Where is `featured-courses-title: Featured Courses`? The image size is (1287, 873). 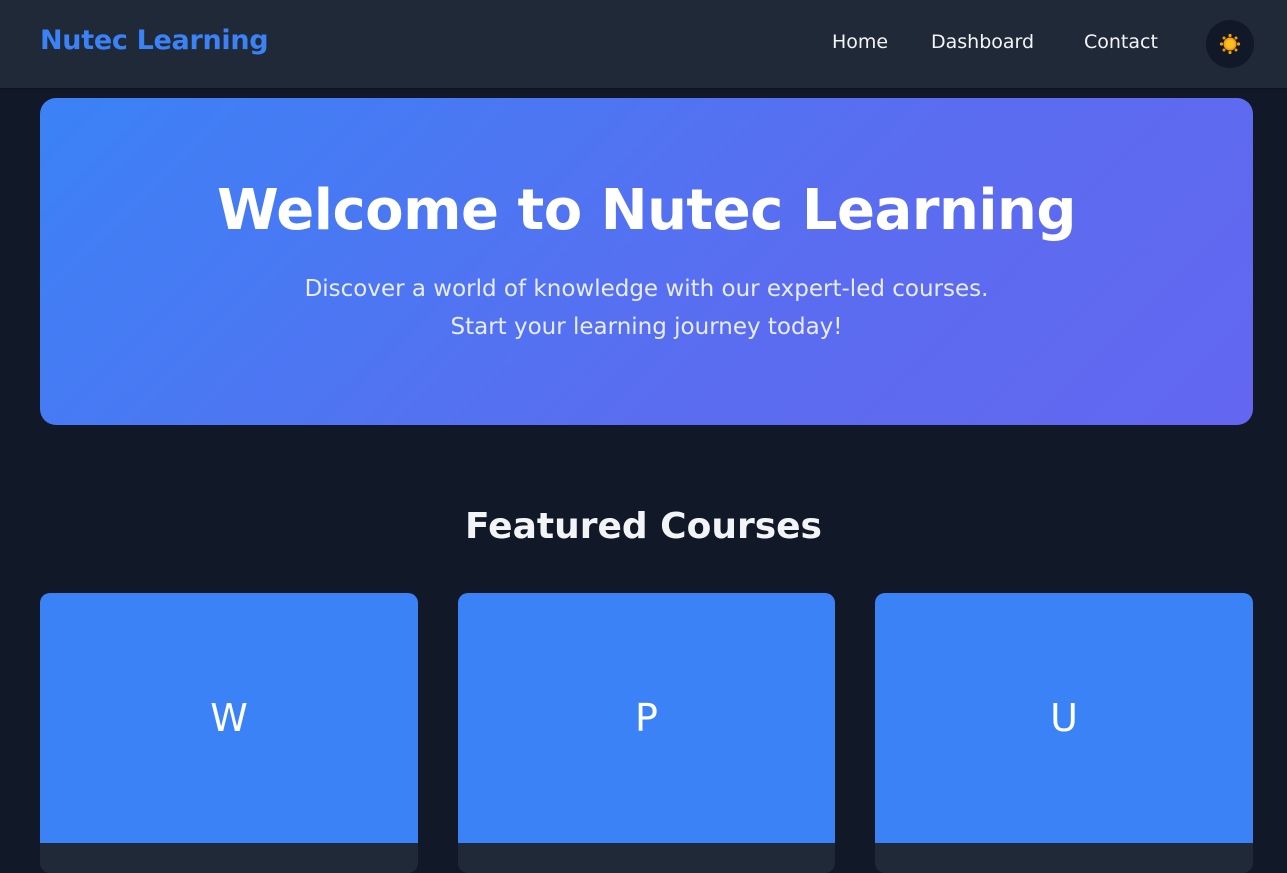 featured-courses-title: Featured Courses is located at coordinates (643, 526).